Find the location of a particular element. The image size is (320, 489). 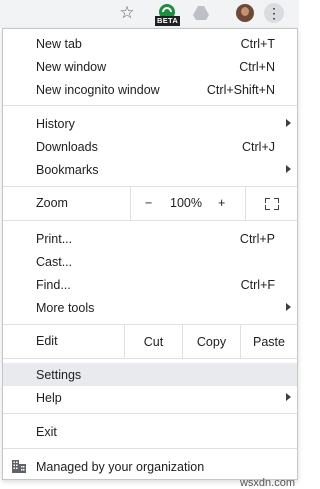

menu-item-new-tab: New tab Ctrl+T is located at coordinates (150, 43).